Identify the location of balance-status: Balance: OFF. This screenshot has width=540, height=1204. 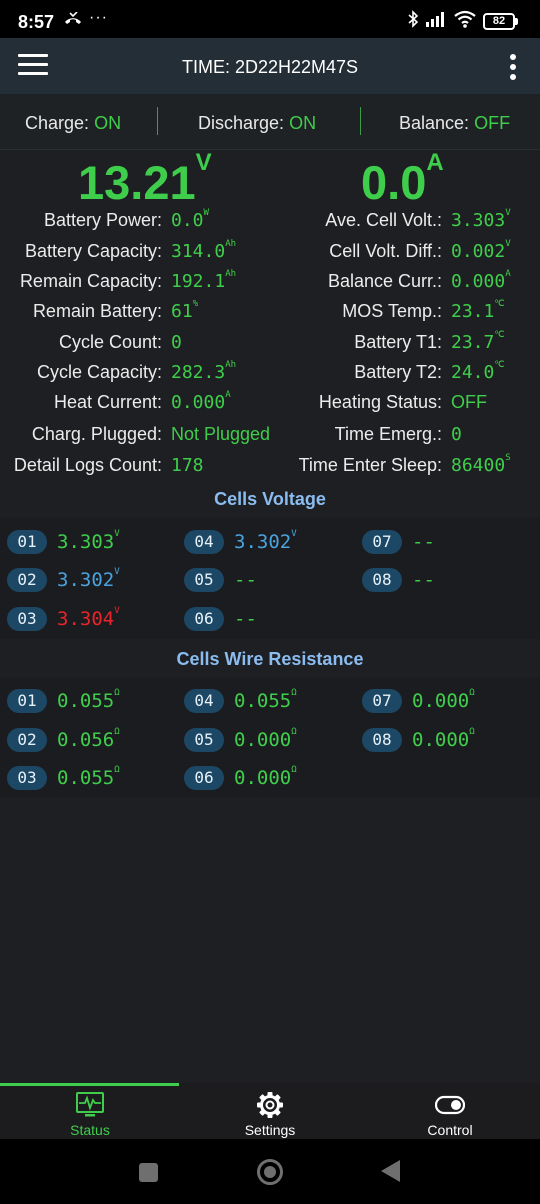
(454, 123).